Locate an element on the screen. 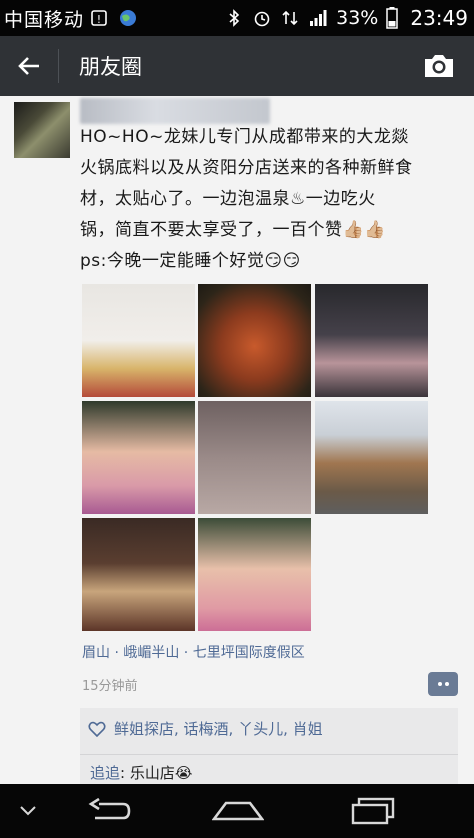  likes-row: 鲜姐探店, 话梅酒, 丫头儿, 肖姐 is located at coordinates (205, 728).